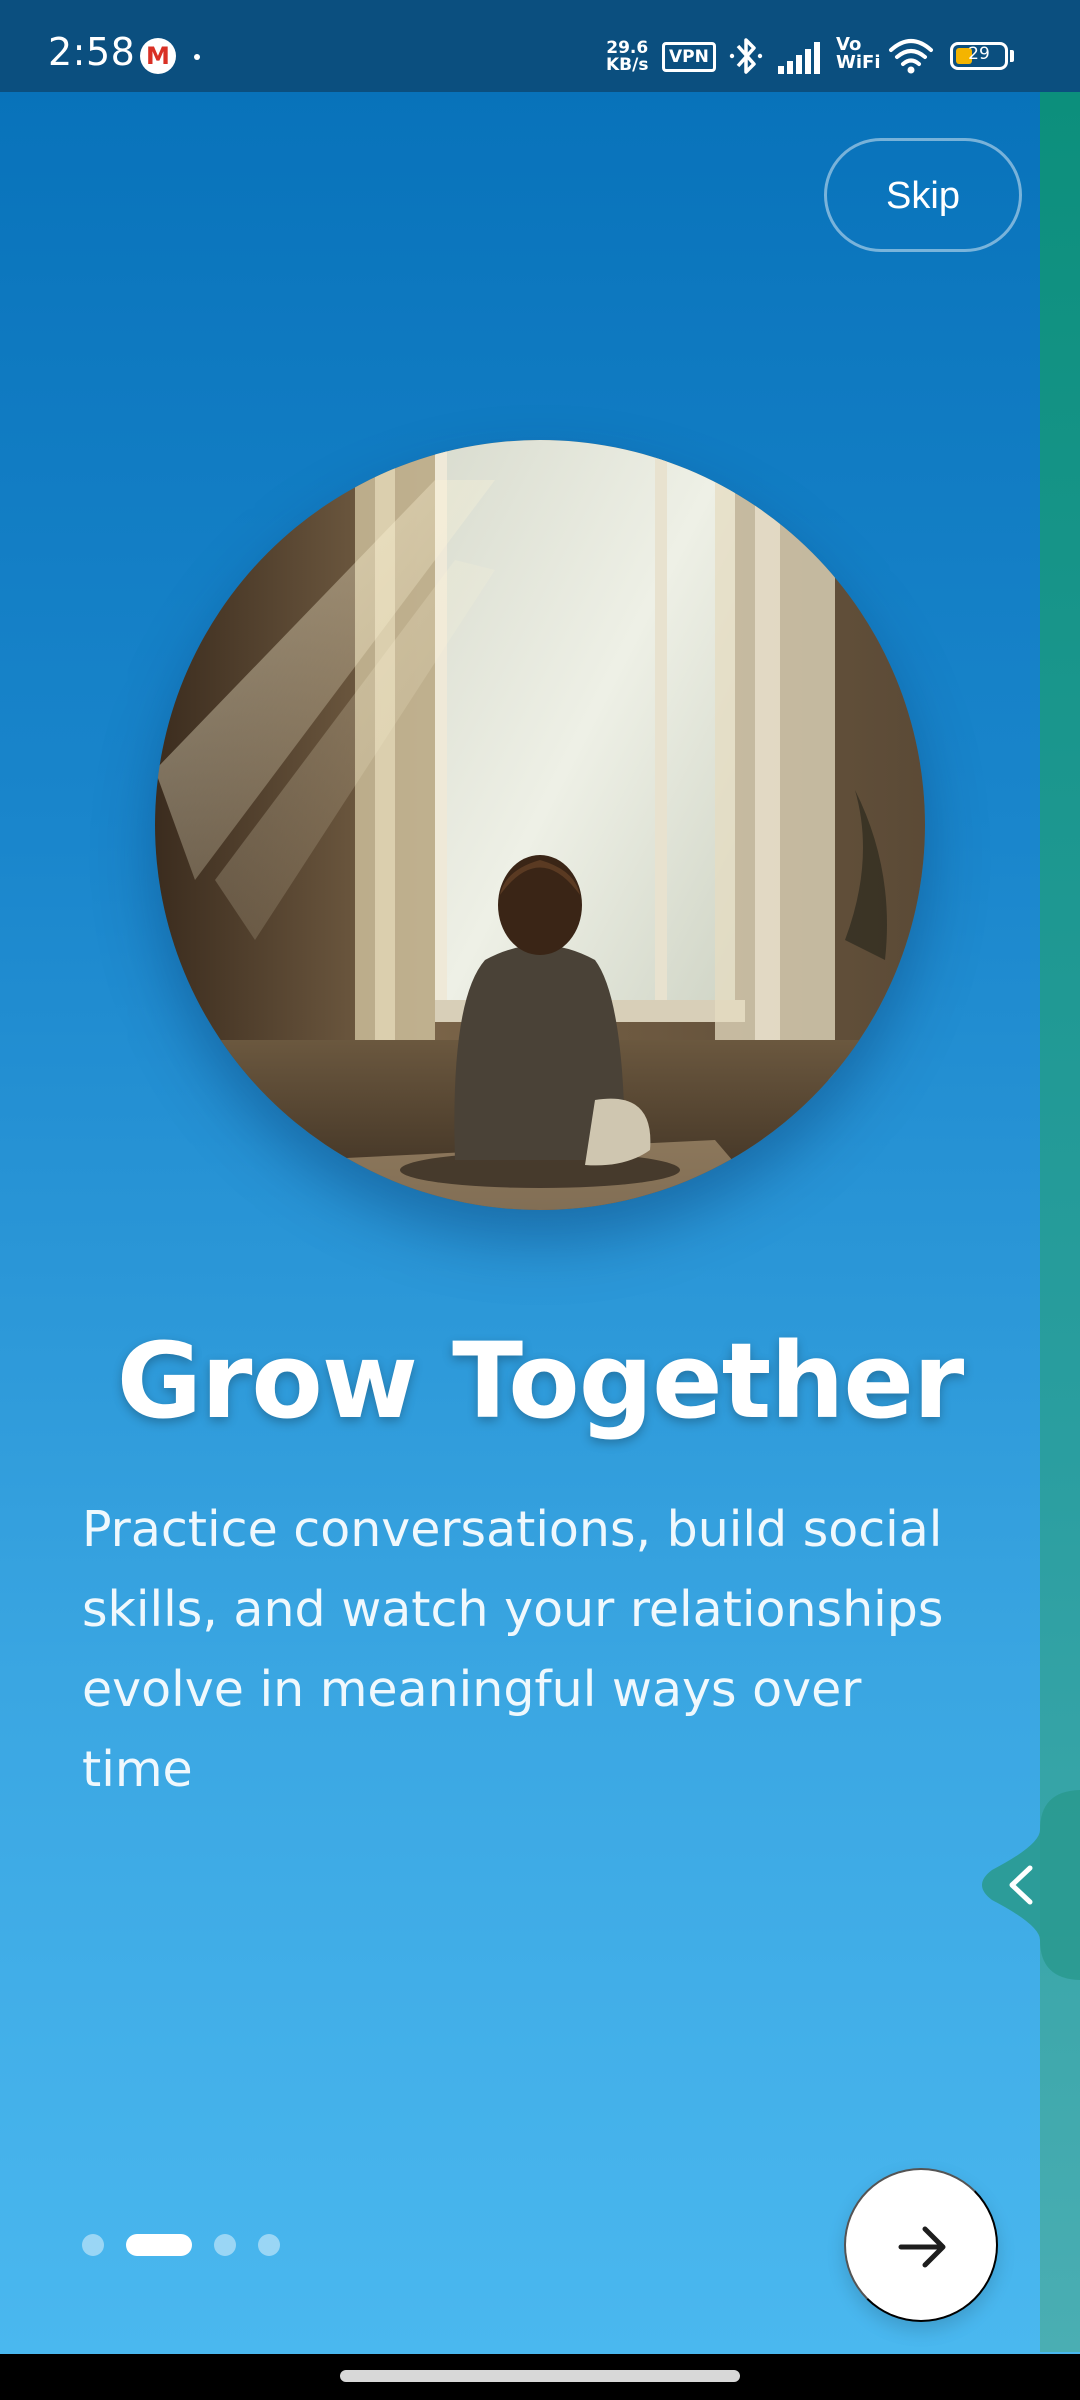  I want to click on home-indicator, so click(540, 2376).